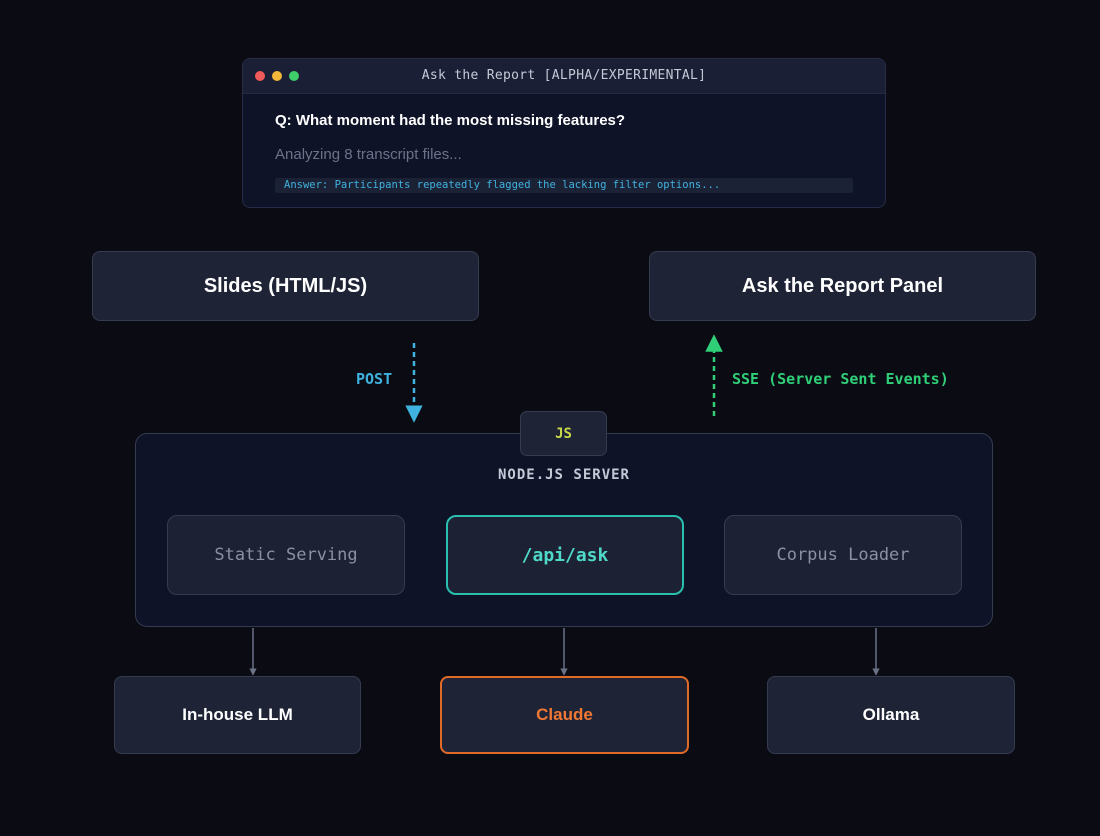  Describe the element at coordinates (840, 379) in the screenshot. I see `sse-label: SSE (Server Sent Events)` at that location.